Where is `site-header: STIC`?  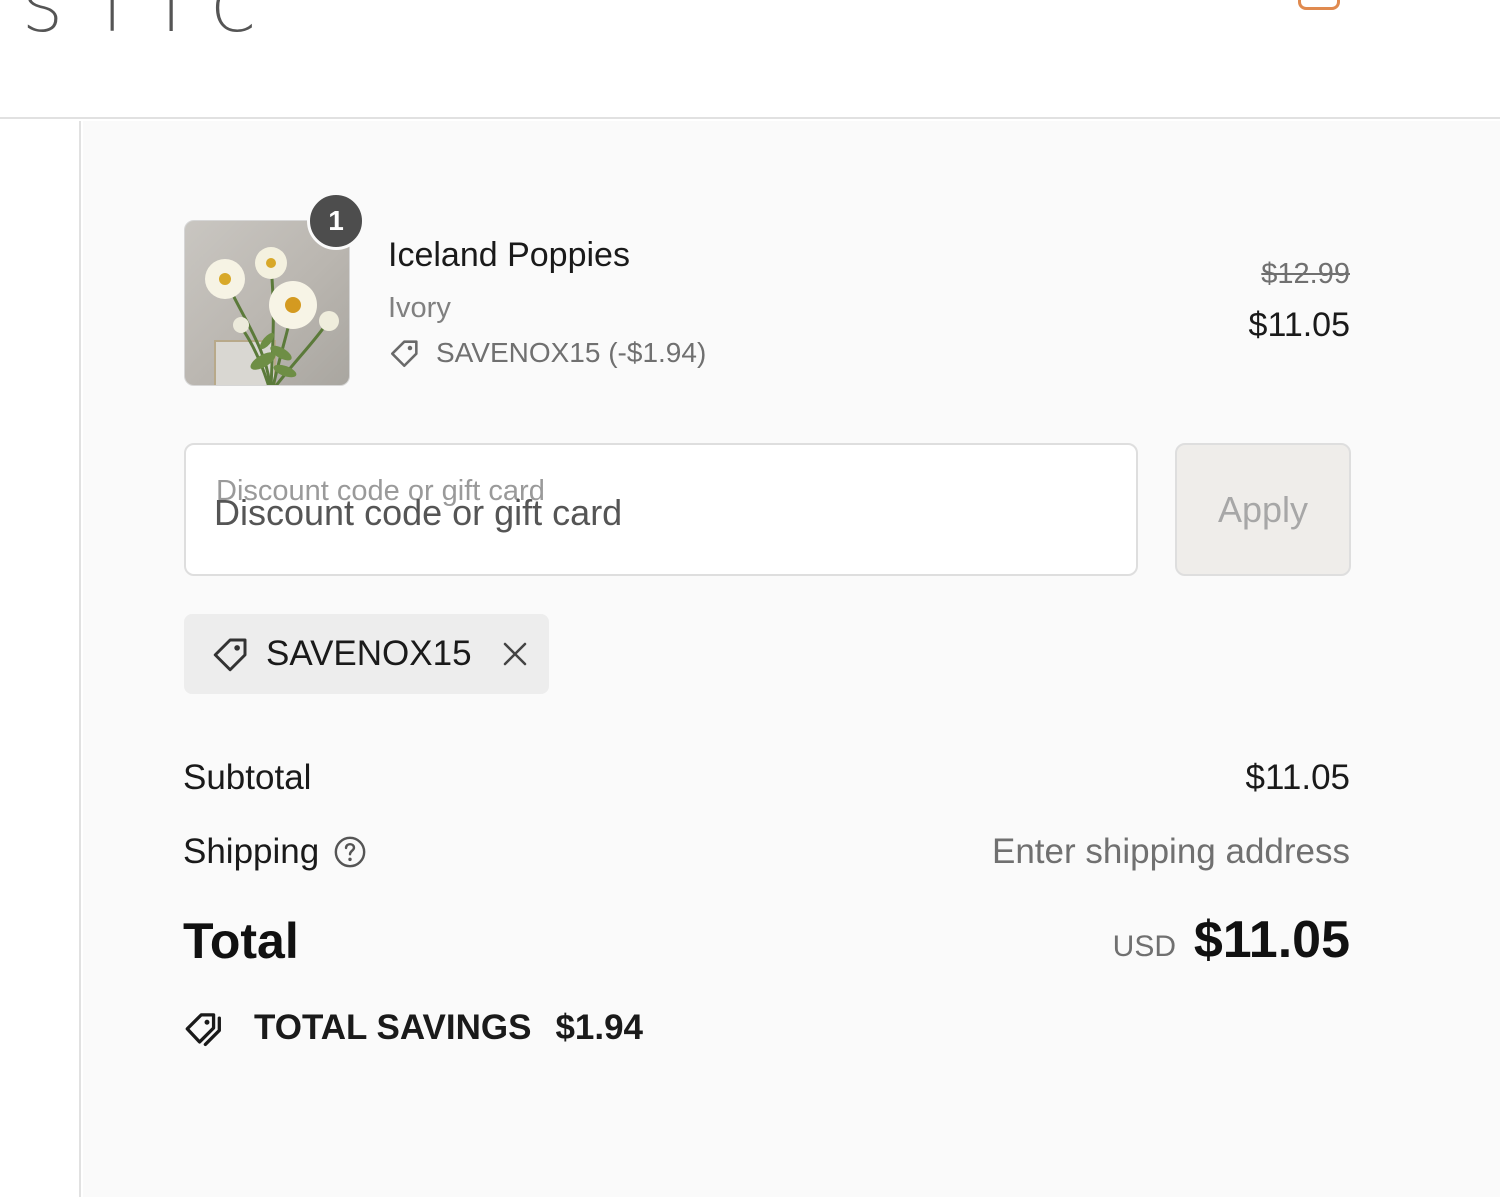
site-header: STIC is located at coordinates (750, 59).